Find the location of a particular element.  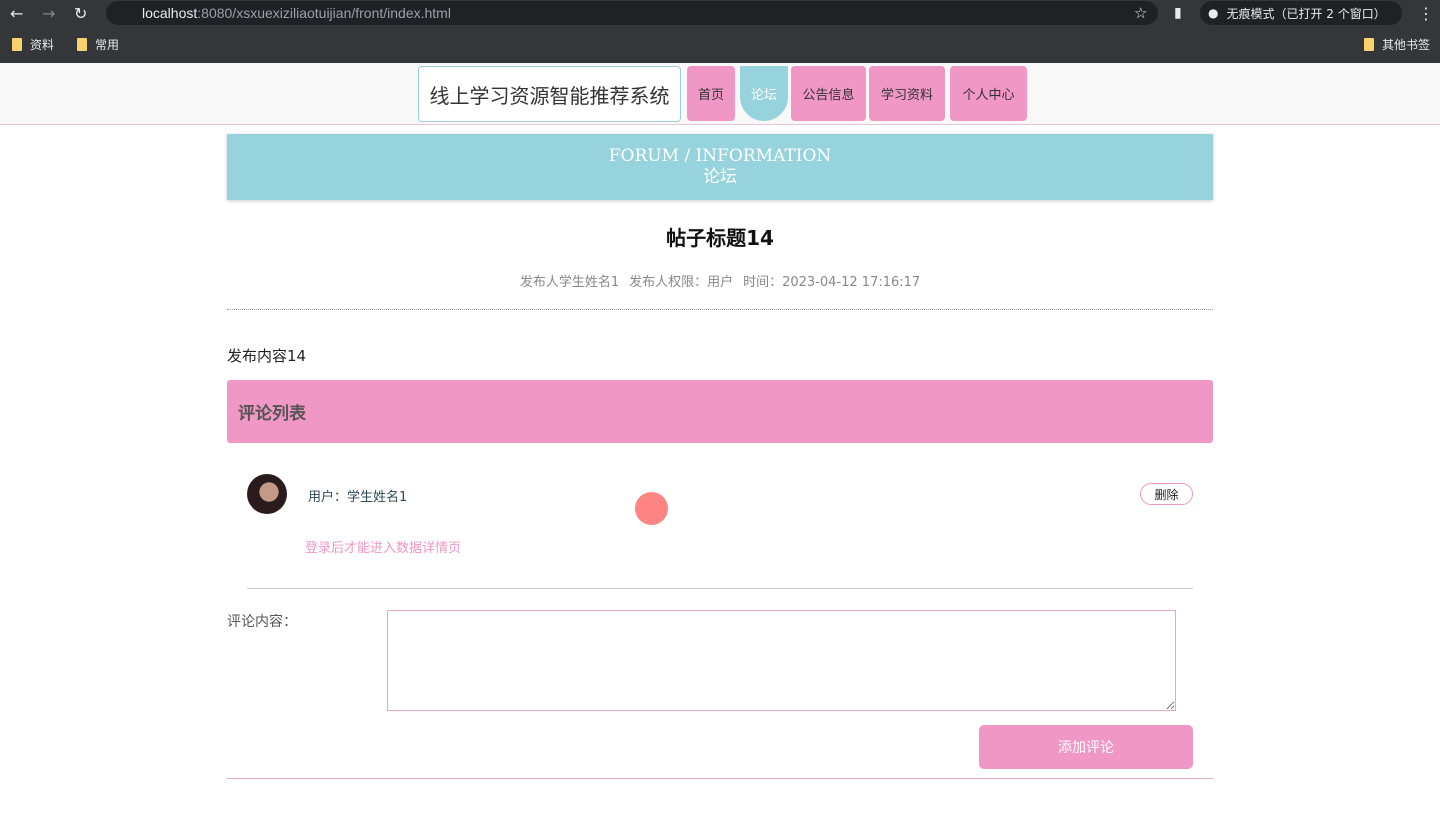

nav-notices: 公告信息 is located at coordinates (828, 93).